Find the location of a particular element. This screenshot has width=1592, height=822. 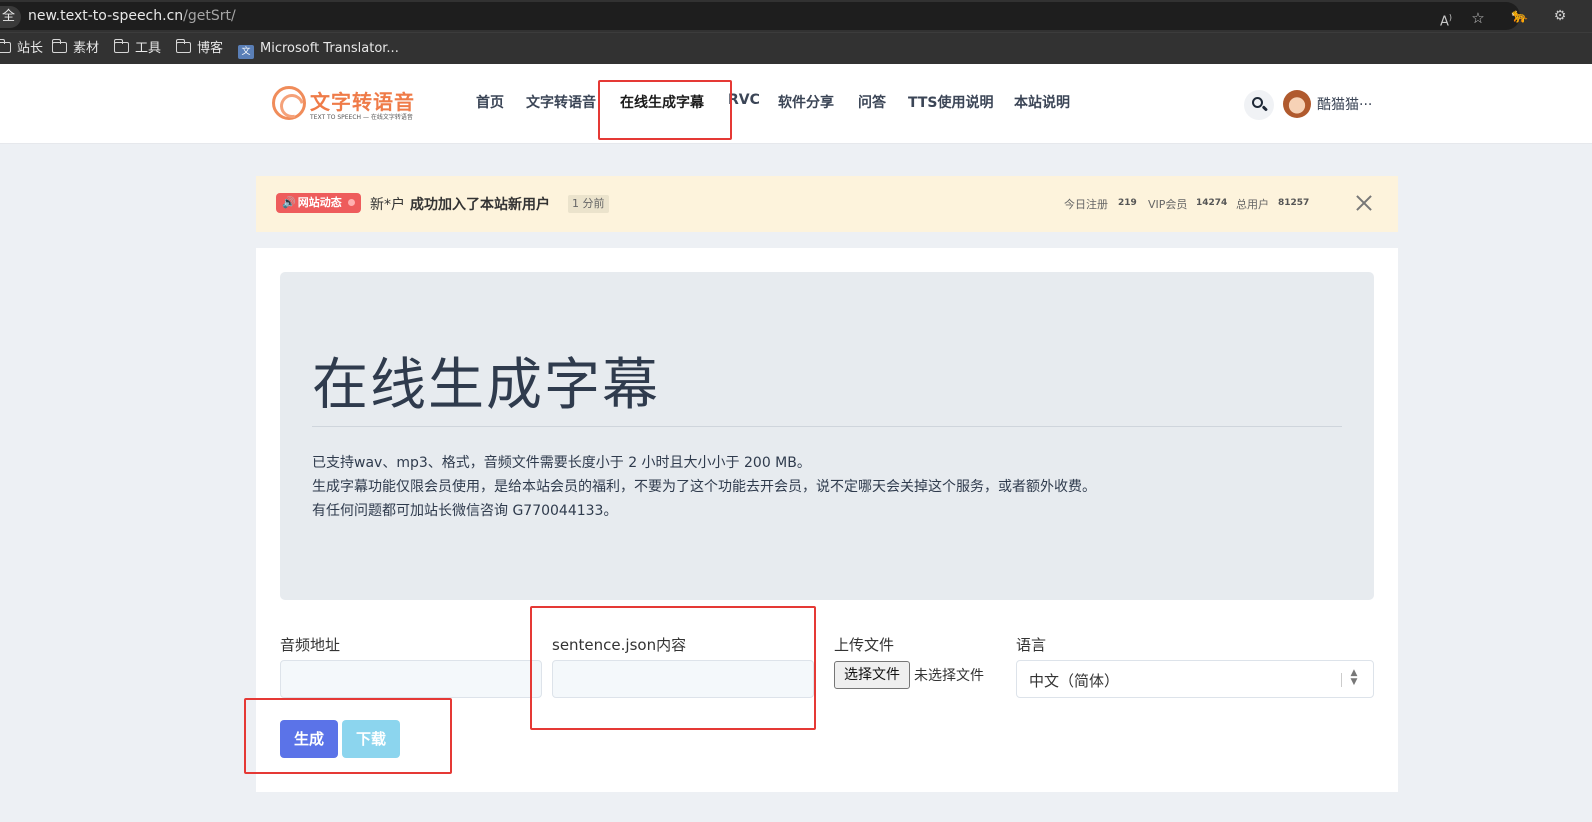

nav-home: 首页 is located at coordinates (490, 102).